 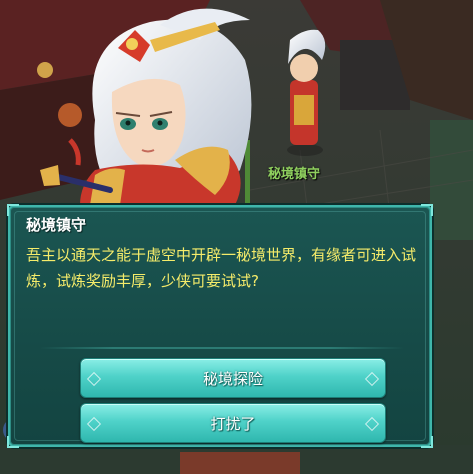 I want to click on button-label: 打扰了, so click(x=233, y=423).